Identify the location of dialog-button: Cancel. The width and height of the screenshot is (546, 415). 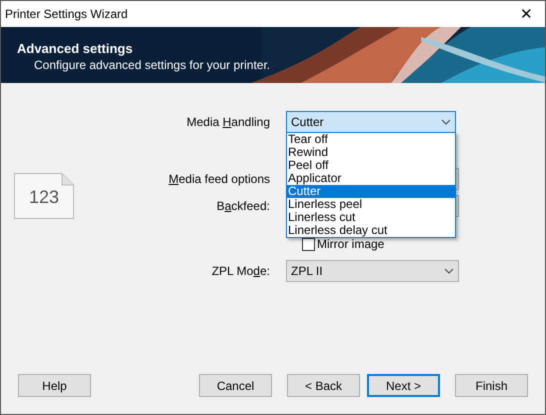
(235, 385).